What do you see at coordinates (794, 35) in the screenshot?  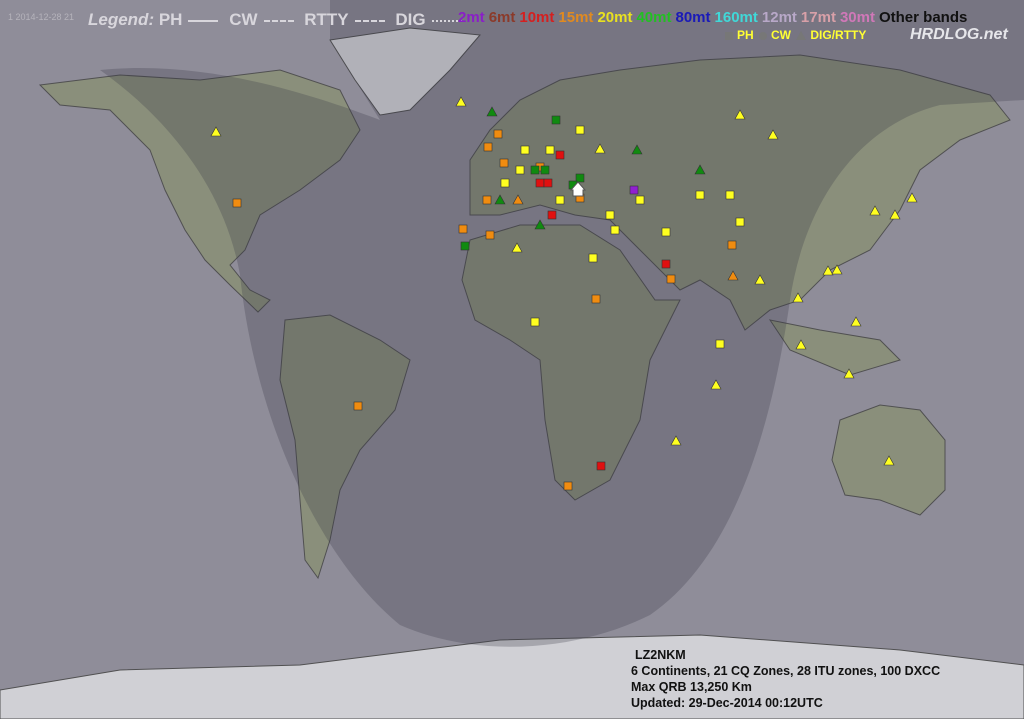 I see `marker-shape-key: PH CW DIG/RTTY` at bounding box center [794, 35].